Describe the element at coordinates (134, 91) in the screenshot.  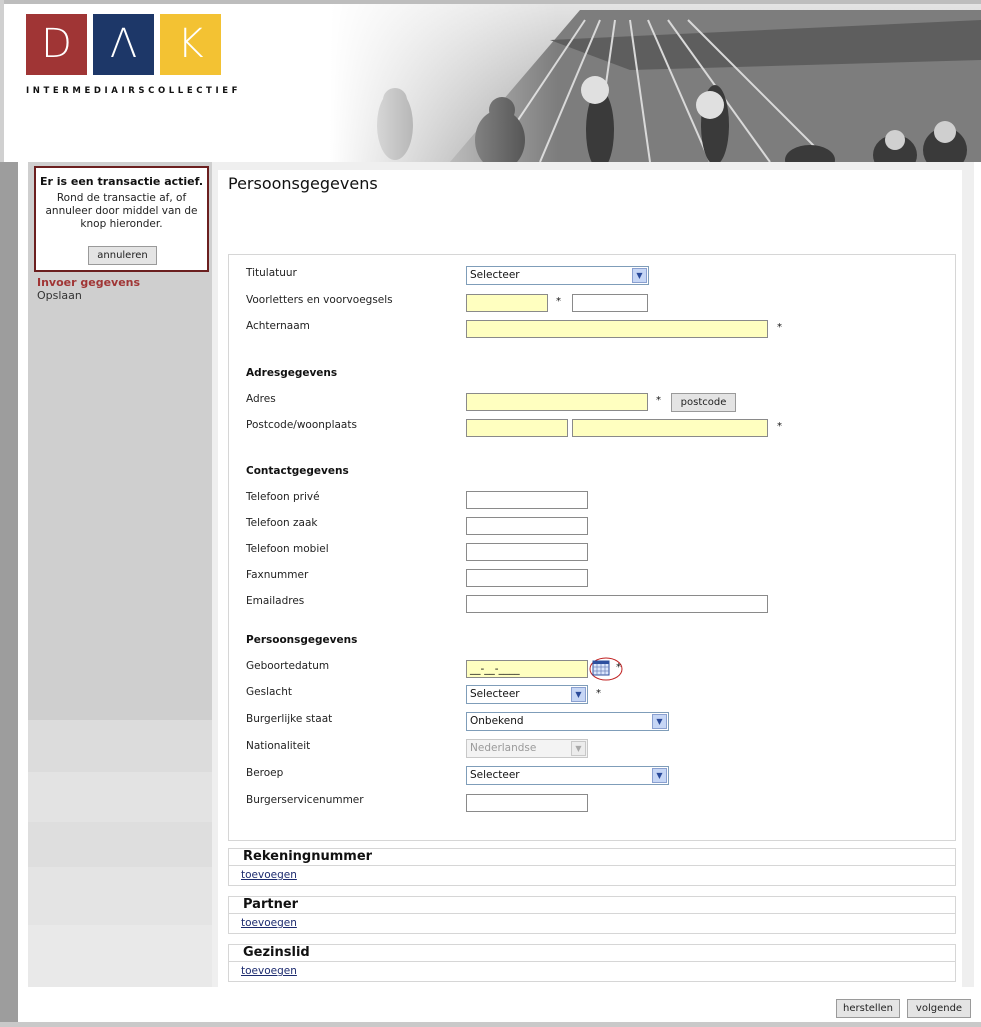
I see `logo-subtitle: INTERMEDIAIRSCOLLECTIEF` at that location.